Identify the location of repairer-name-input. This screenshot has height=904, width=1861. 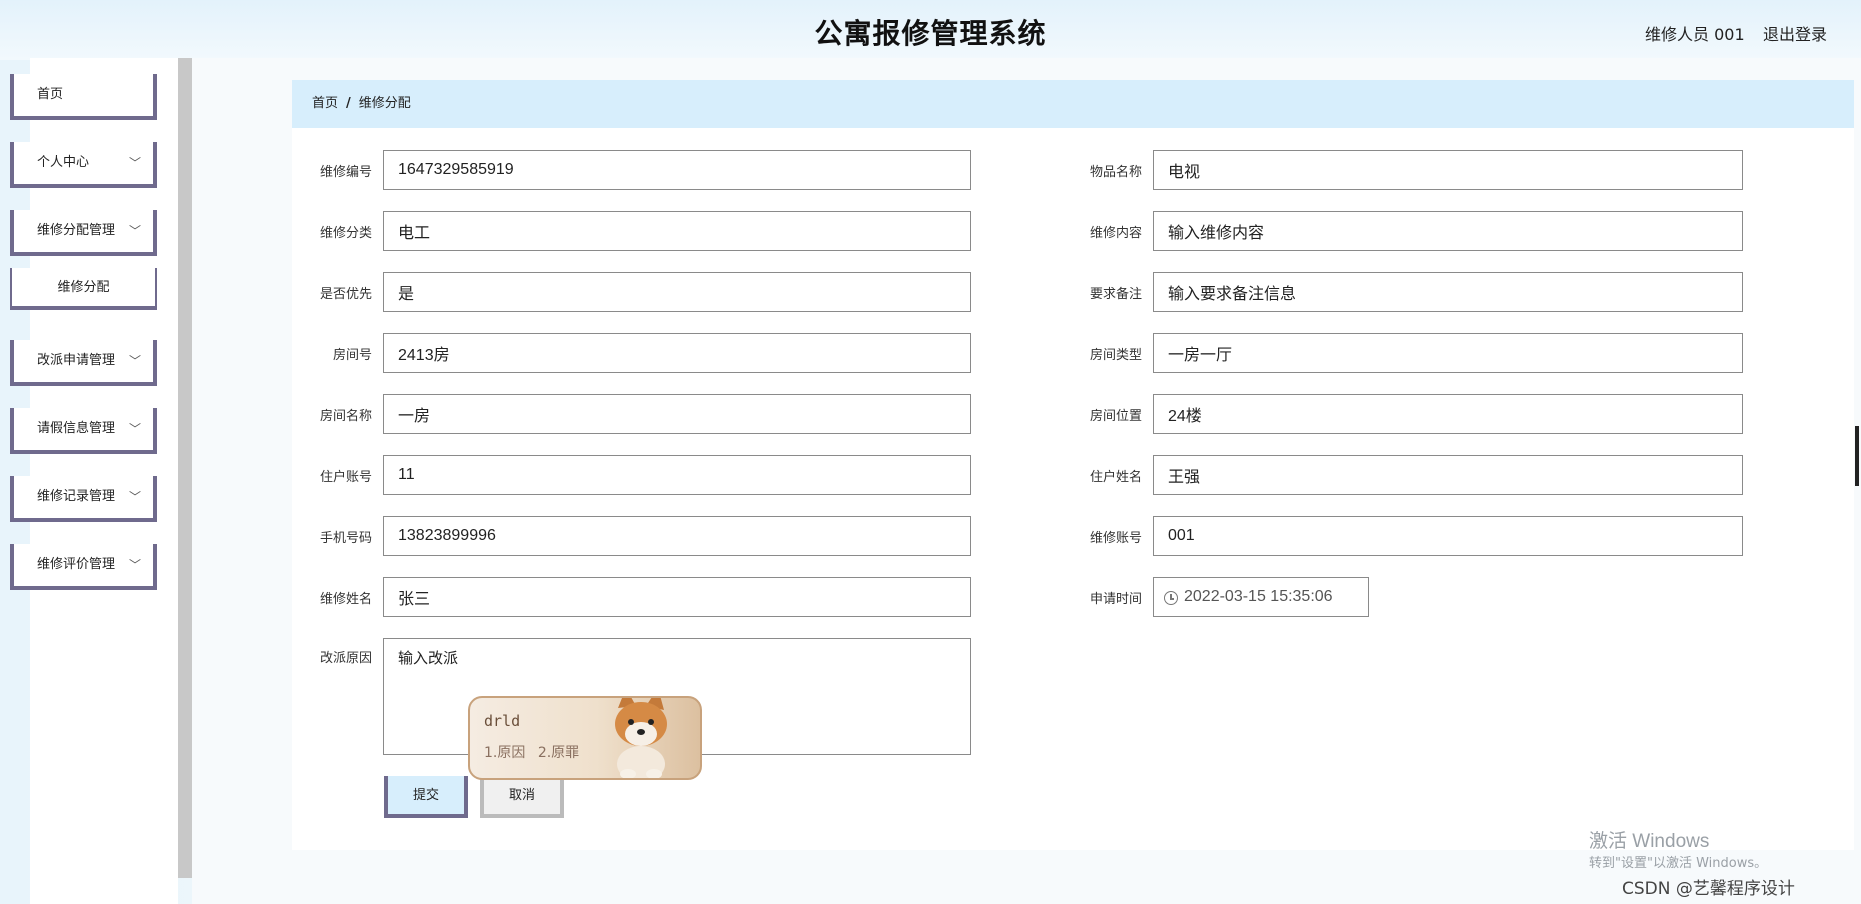
(677, 597).